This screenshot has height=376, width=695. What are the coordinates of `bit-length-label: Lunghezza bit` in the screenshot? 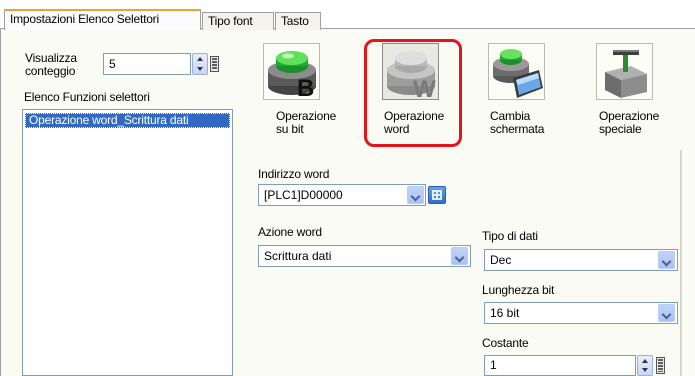 It's located at (518, 290).